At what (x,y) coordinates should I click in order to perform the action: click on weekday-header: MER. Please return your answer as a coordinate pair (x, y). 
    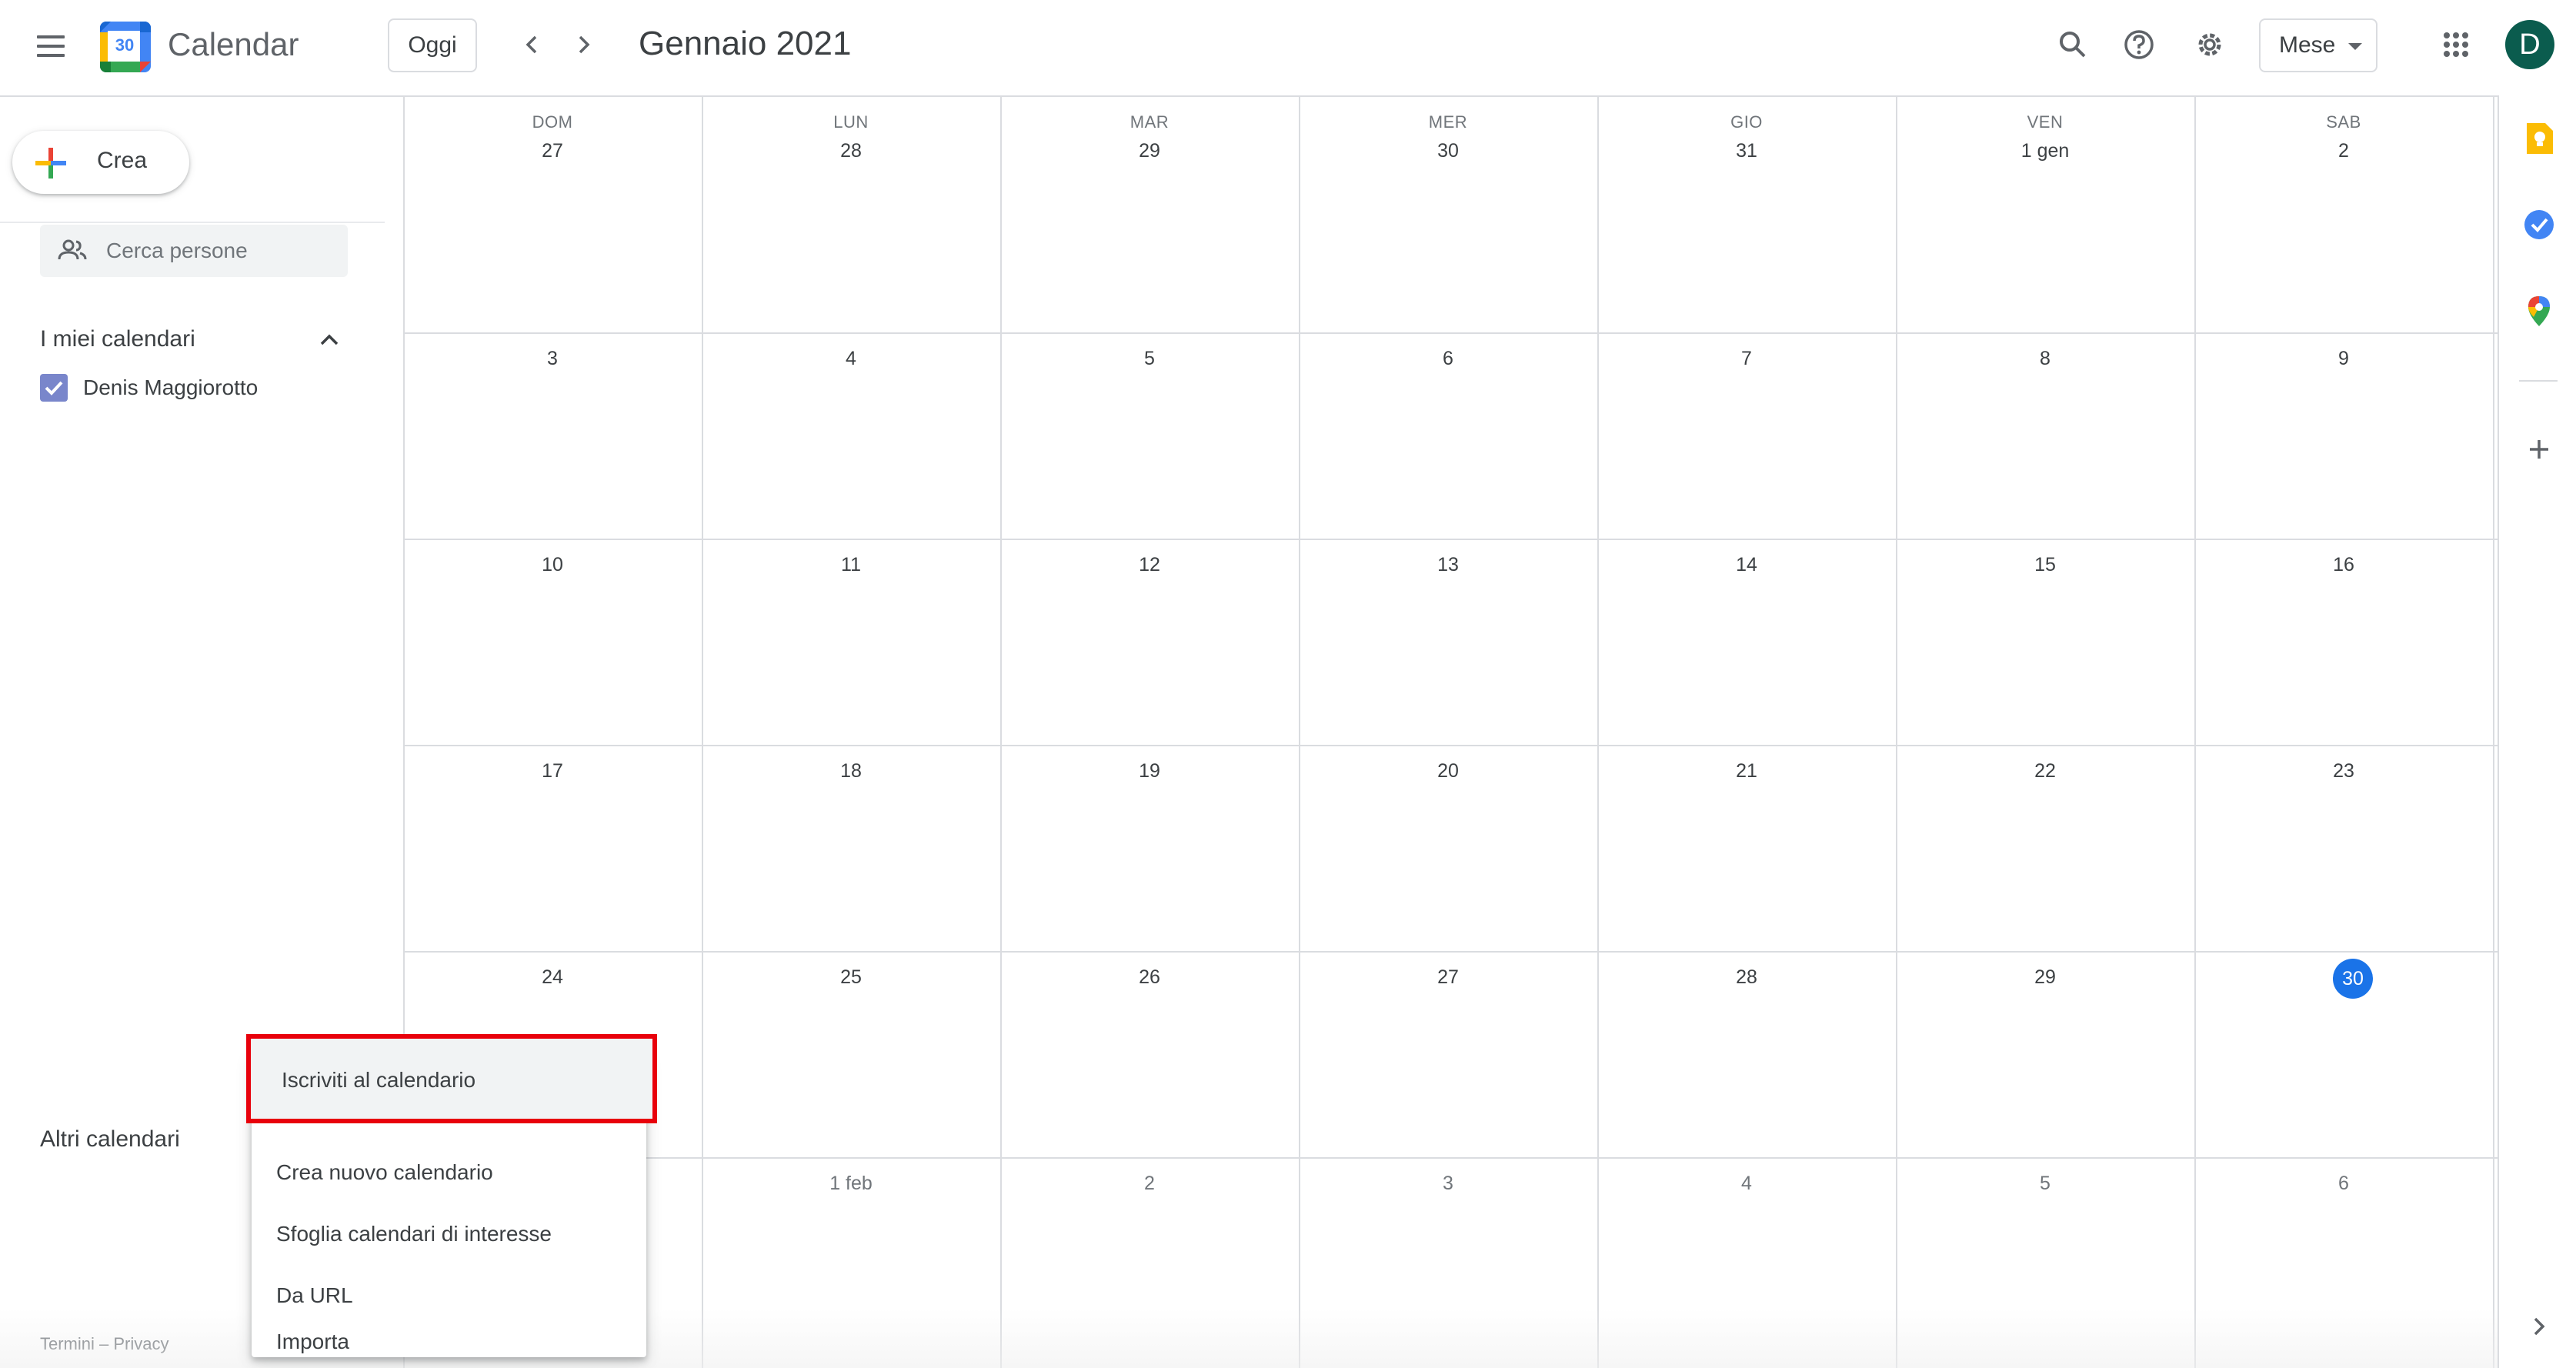
    Looking at the image, I should click on (1448, 122).